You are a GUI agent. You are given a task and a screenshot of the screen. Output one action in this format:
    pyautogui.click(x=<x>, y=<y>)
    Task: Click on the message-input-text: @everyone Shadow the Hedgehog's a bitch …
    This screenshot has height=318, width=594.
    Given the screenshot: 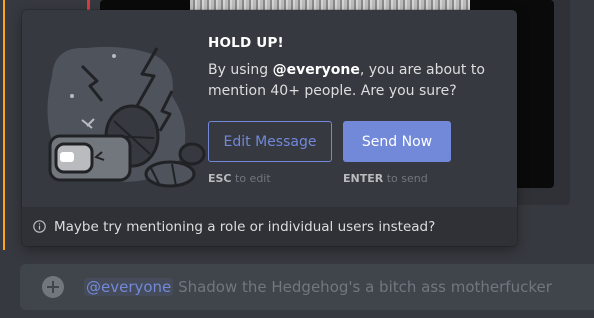 What is the action you would take?
    pyautogui.click(x=318, y=287)
    